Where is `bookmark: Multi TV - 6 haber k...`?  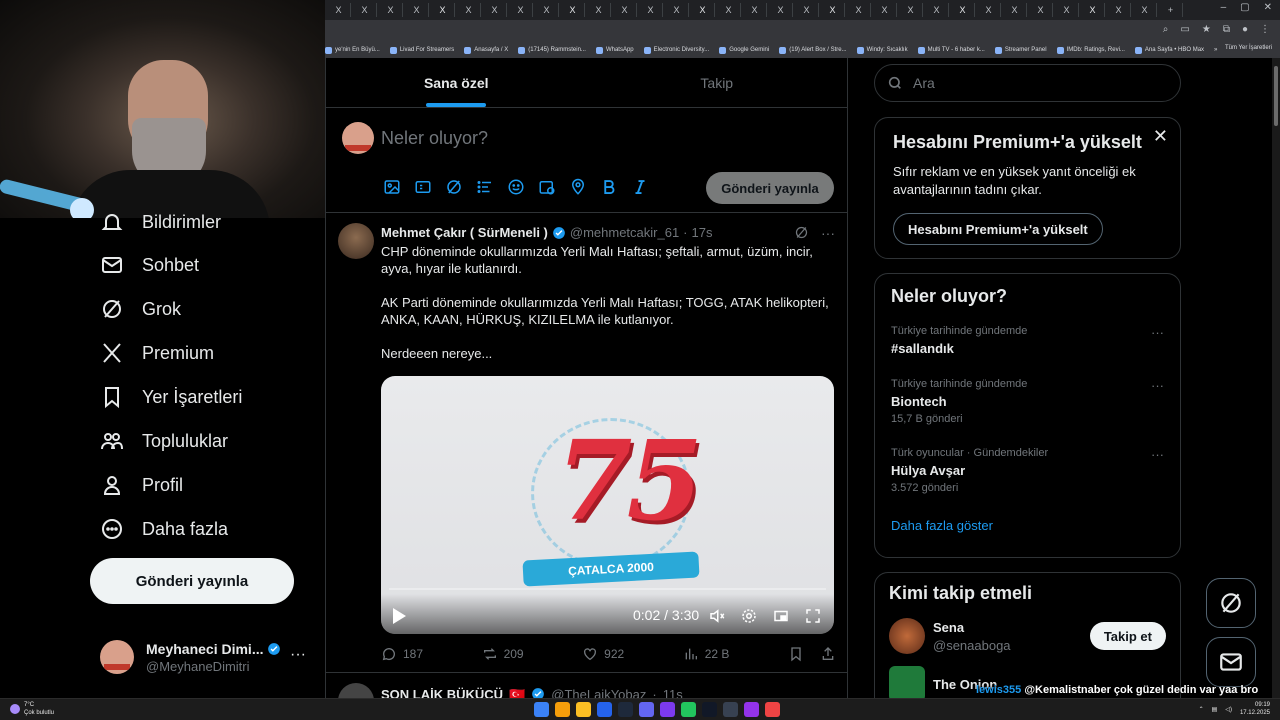
bookmark: Multi TV - 6 haber k... is located at coordinates (951, 50).